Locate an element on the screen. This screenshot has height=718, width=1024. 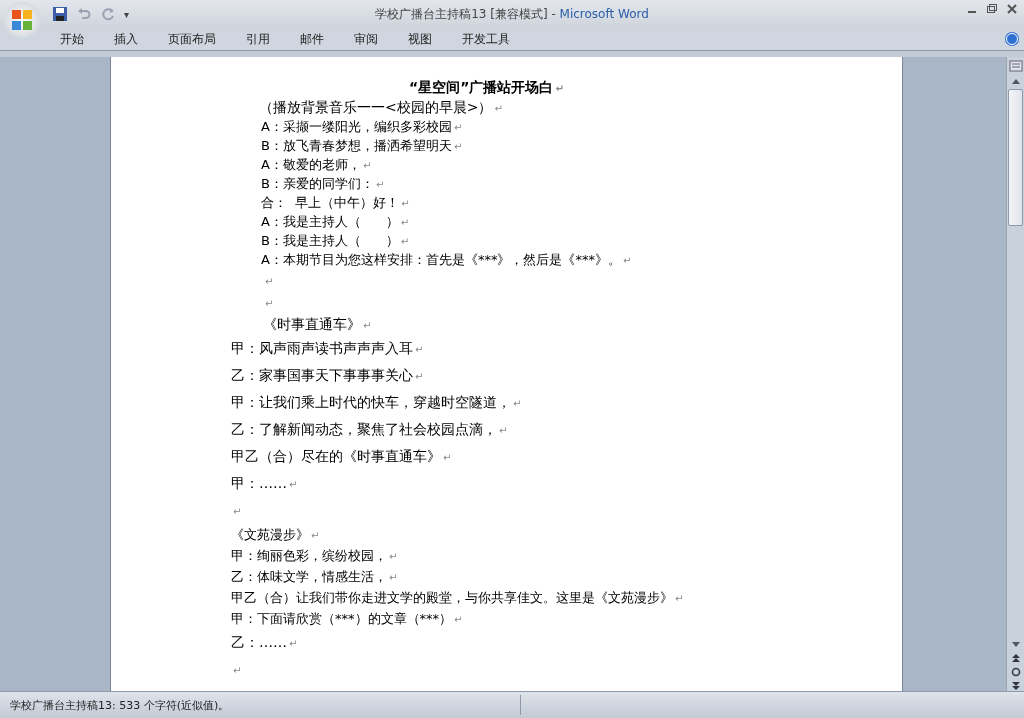
ribbon-tab: 引用 is located at coordinates (258, 39).